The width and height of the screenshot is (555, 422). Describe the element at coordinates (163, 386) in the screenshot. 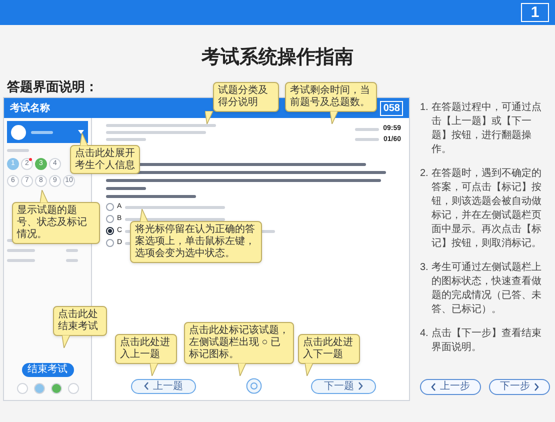

I see `previous-question-button: 上一题` at that location.